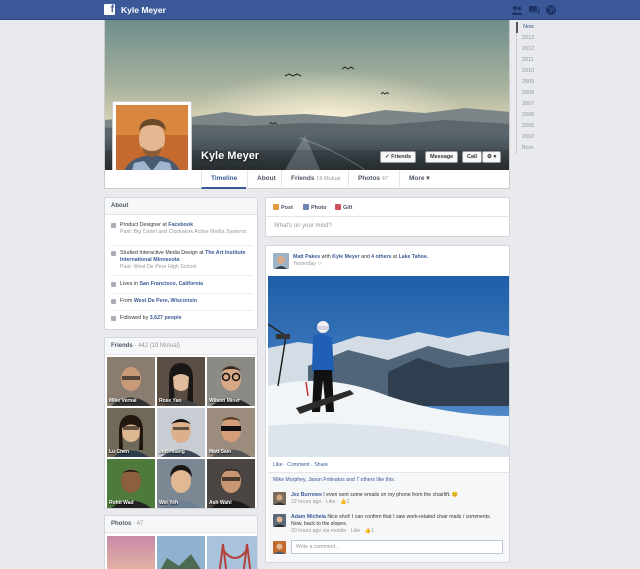  Describe the element at coordinates (492, 157) in the screenshot. I see `settings-dropdown-button: ⚙ ▾` at that location.